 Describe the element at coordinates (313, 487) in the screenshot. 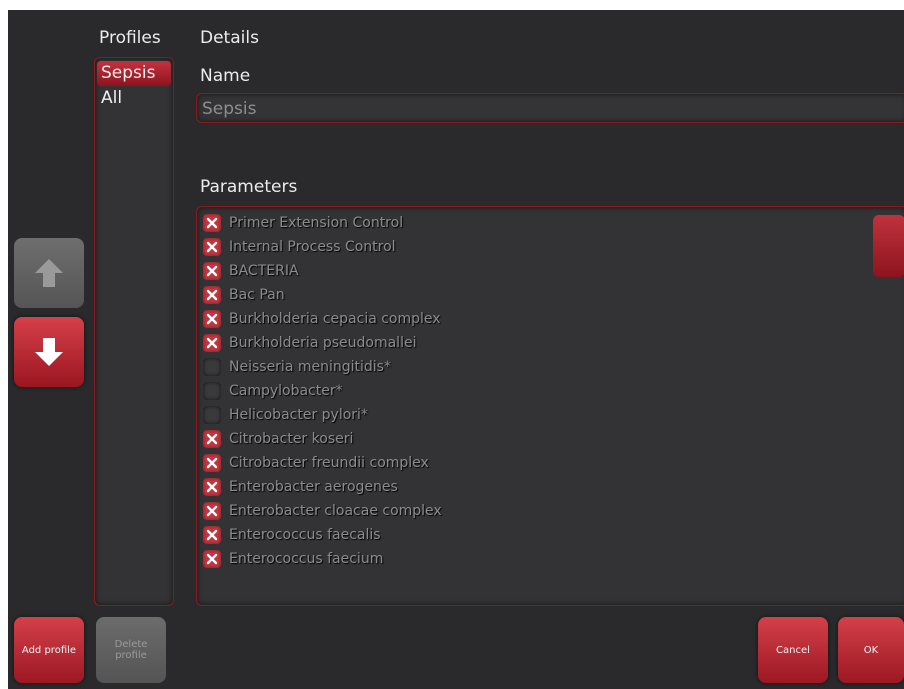

I see `parameter-label: Enterobacter aerogenes` at that location.